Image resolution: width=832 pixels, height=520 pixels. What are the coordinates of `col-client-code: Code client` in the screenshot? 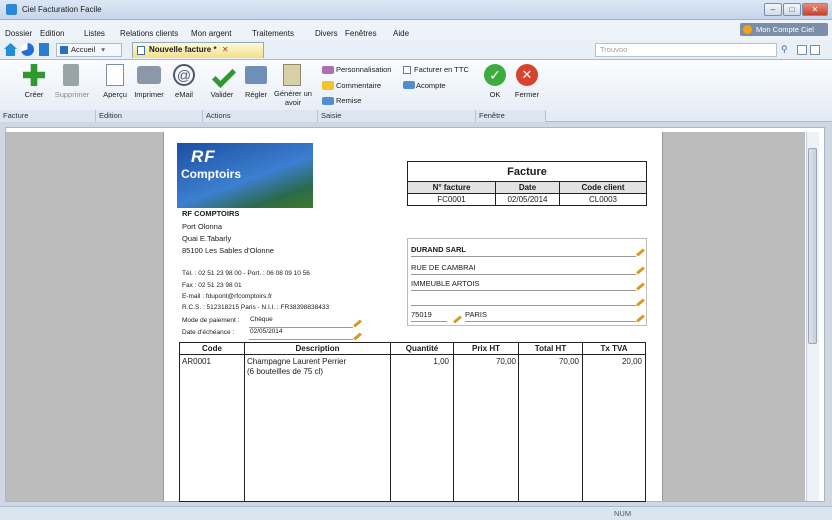 It's located at (603, 187).